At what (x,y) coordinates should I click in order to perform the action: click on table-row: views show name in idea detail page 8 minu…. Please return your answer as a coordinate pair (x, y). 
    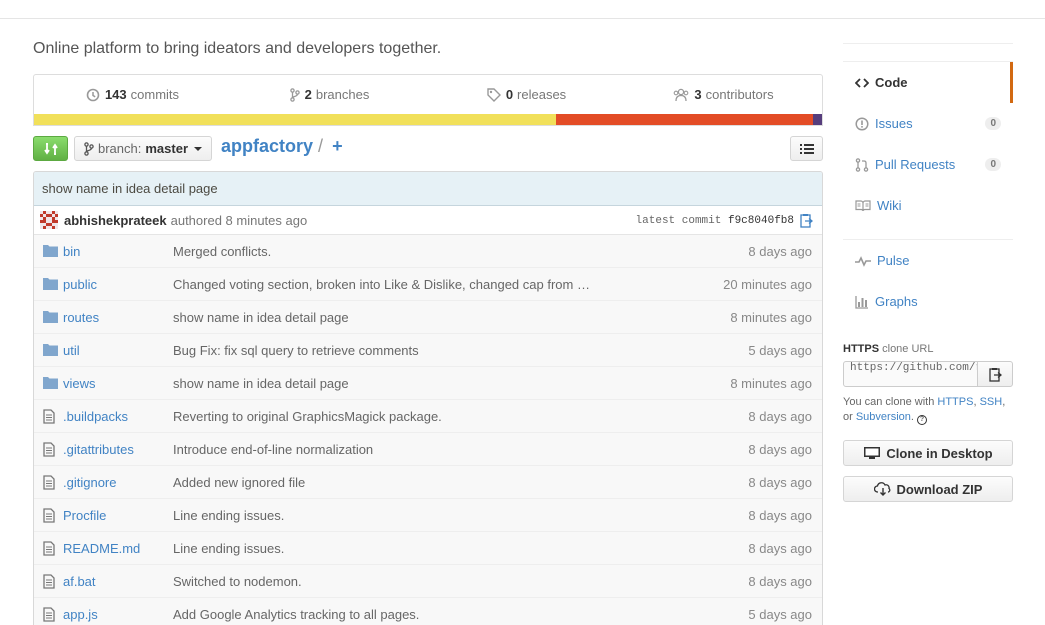
    Looking at the image, I should click on (428, 383).